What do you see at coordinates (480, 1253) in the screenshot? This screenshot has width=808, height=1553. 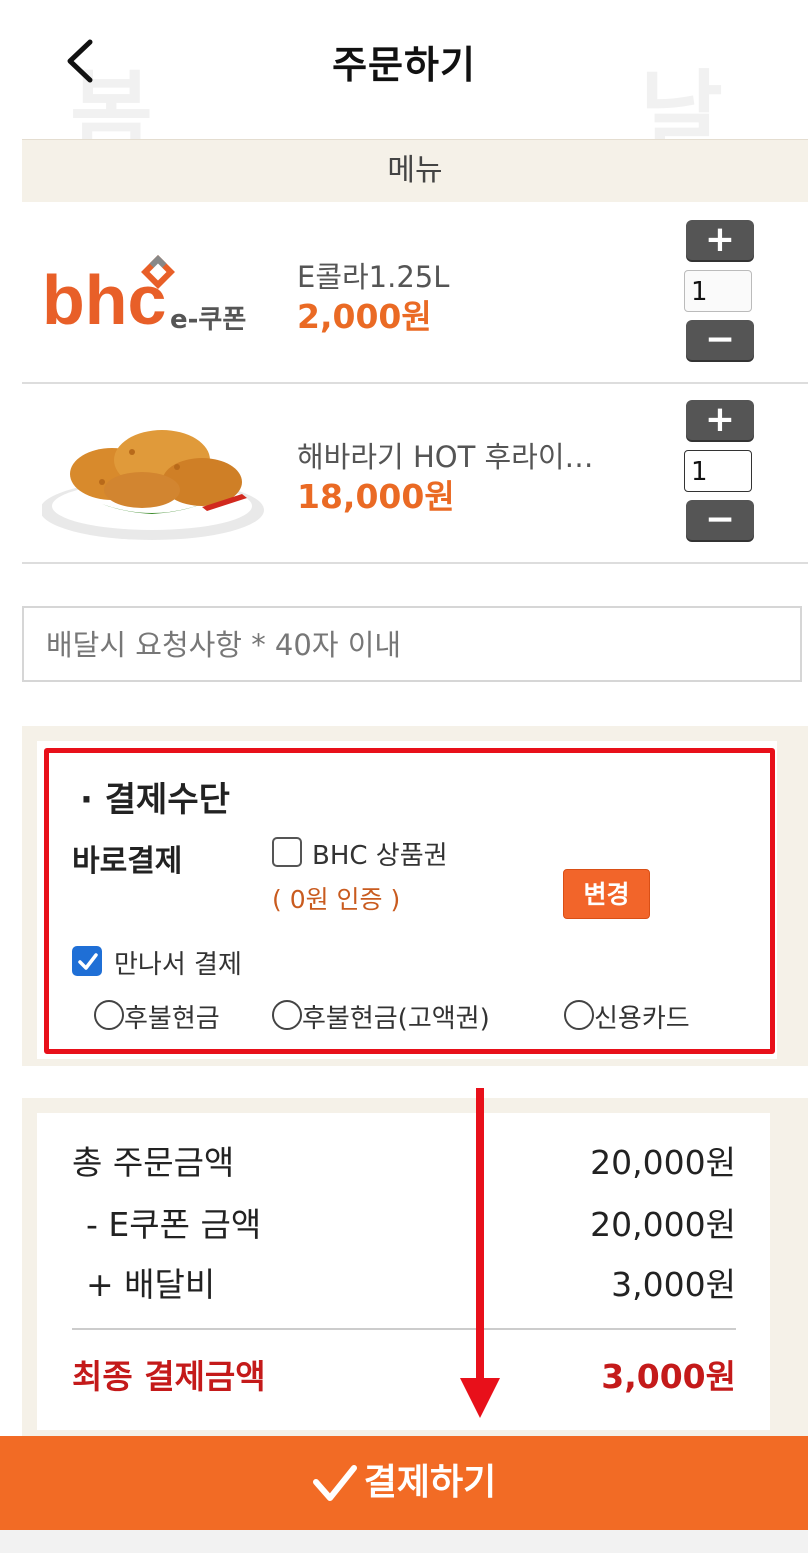 I see `down-arrow-annotation` at bounding box center [480, 1253].